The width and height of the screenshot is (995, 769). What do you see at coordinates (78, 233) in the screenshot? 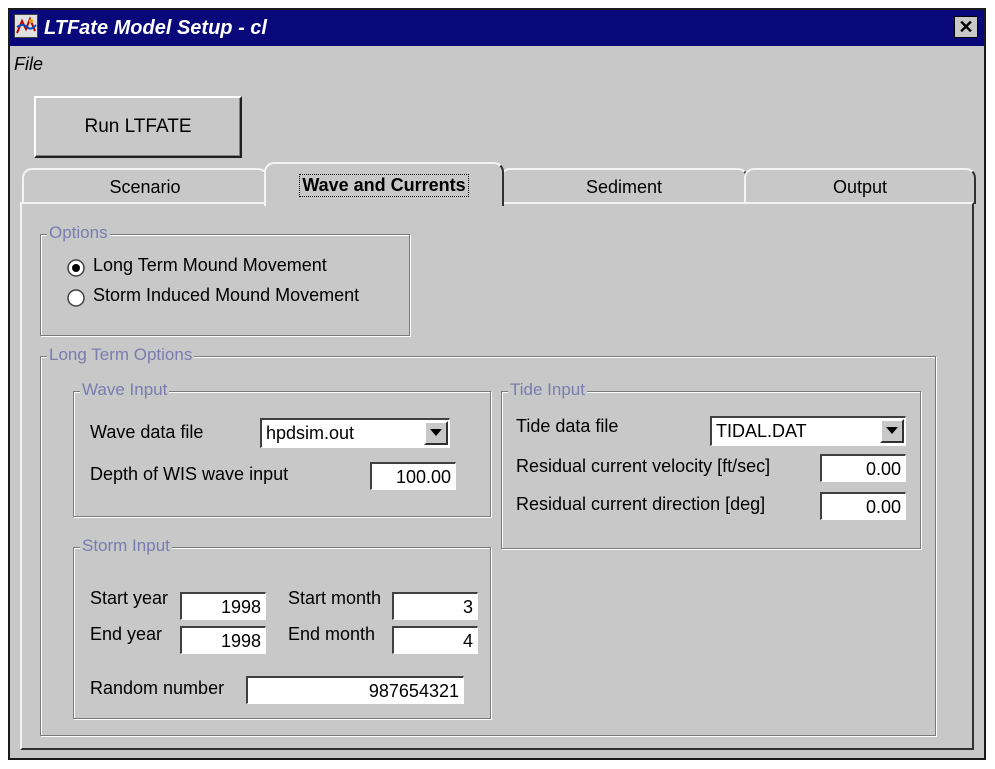
I see `options-legend: Options` at bounding box center [78, 233].